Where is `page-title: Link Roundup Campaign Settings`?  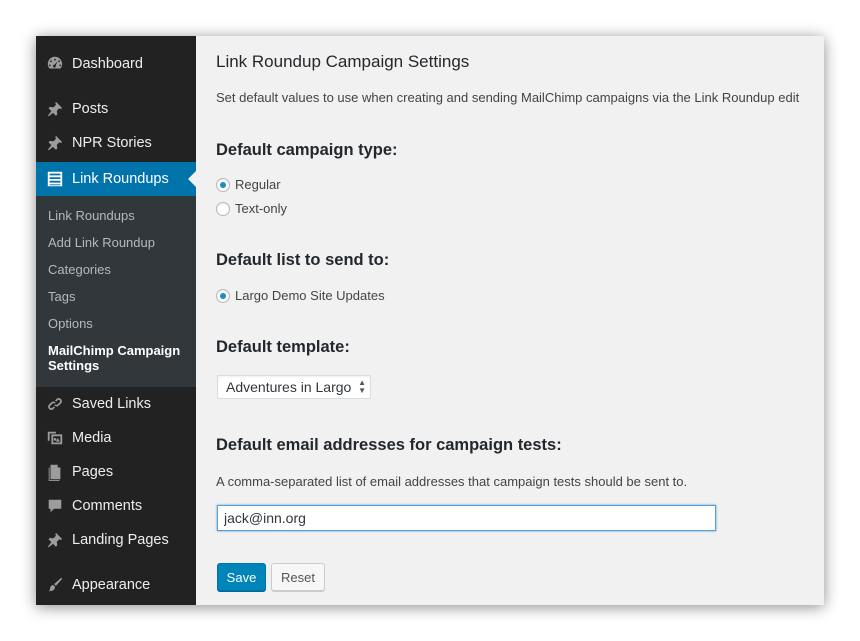 page-title: Link Roundup Campaign Settings is located at coordinates (343, 61).